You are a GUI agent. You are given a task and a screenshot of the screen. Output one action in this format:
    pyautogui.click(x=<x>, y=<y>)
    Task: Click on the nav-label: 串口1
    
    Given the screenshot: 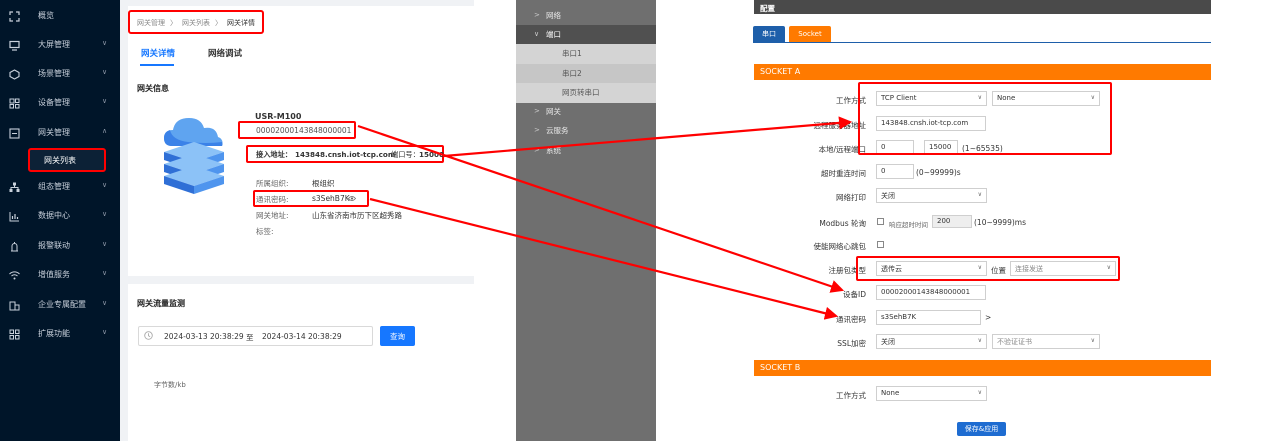 What is the action you would take?
    pyautogui.click(x=572, y=53)
    